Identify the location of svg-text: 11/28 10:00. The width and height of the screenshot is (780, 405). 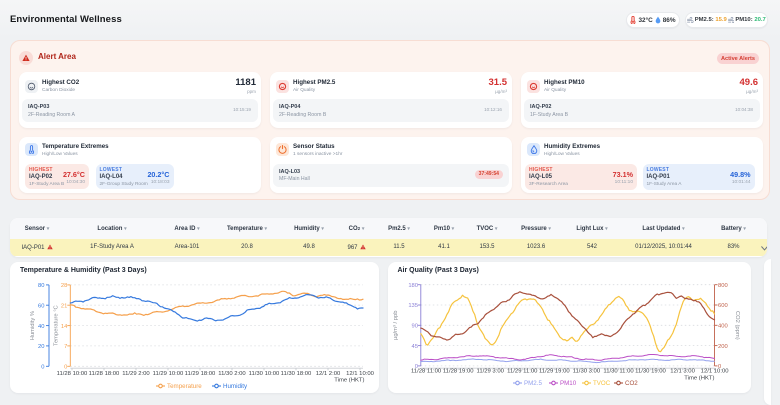
(72, 374).